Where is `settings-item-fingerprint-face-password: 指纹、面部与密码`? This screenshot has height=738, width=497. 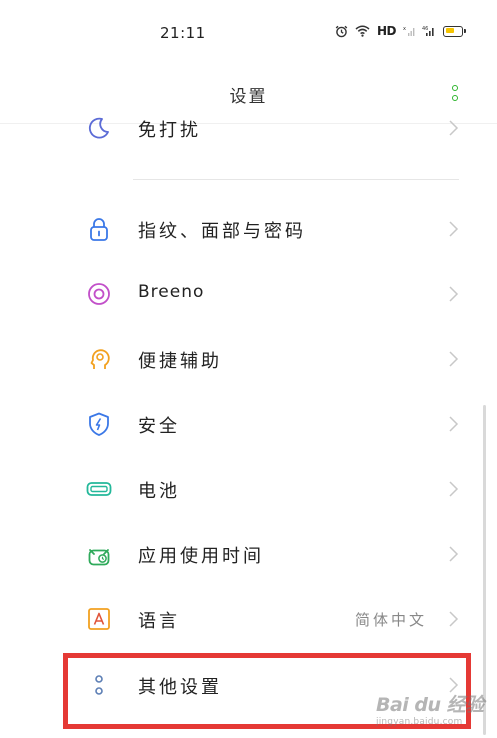
settings-item-fingerprint-face-password: 指纹、面部与密码 is located at coordinates (248, 229).